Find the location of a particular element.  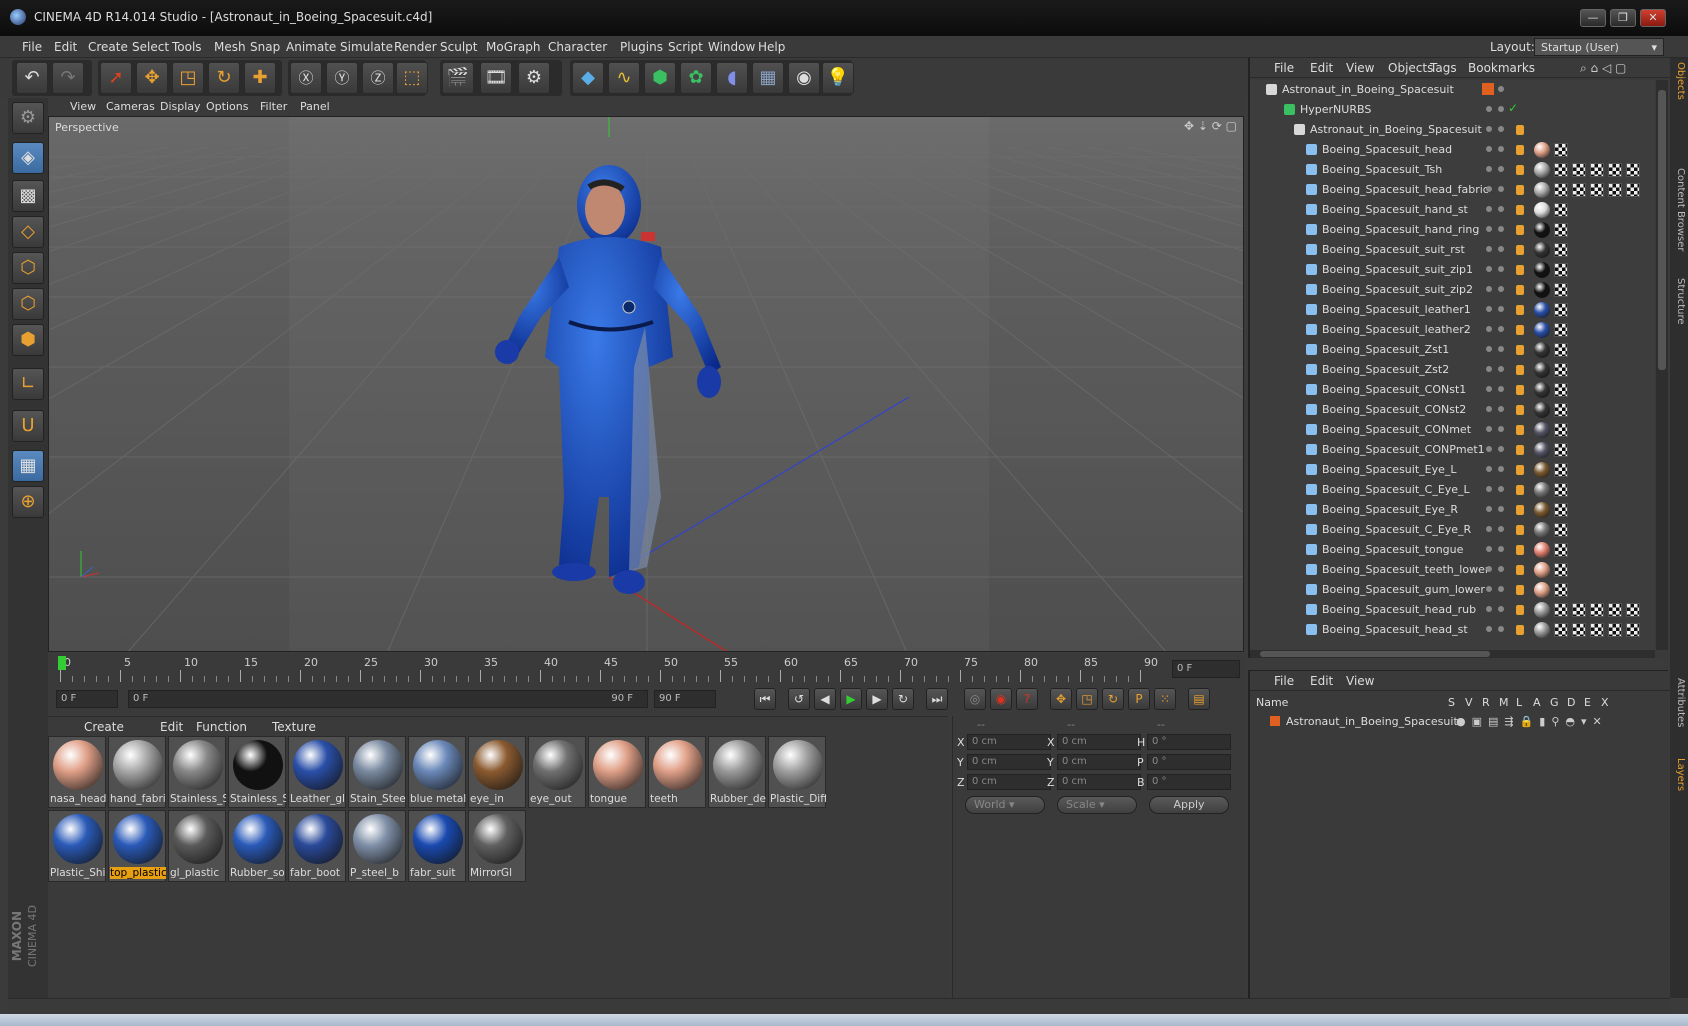

axis-mode-icon: ∟ is located at coordinates (28, 384).